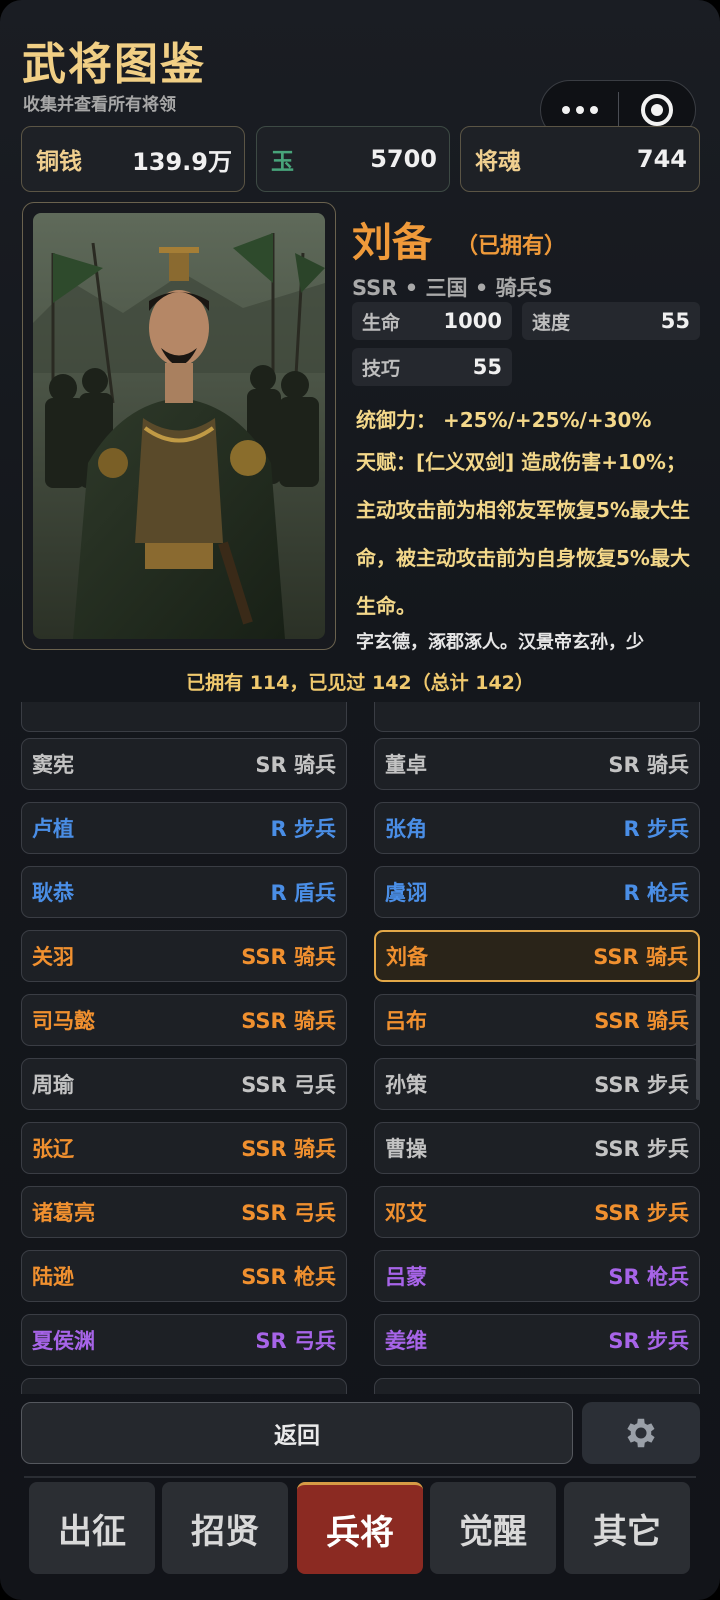  I want to click on general-card: 夏侯渊 SR 弓兵, so click(184, 1340).